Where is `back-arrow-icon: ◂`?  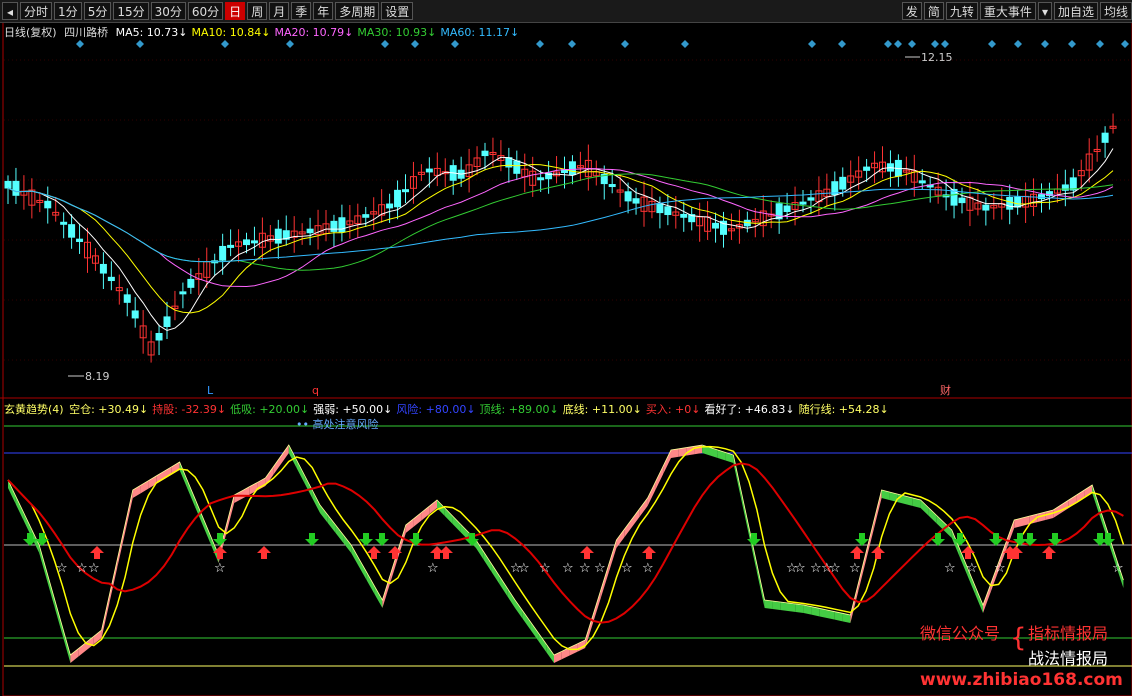 back-arrow-icon: ◂ is located at coordinates (10, 11).